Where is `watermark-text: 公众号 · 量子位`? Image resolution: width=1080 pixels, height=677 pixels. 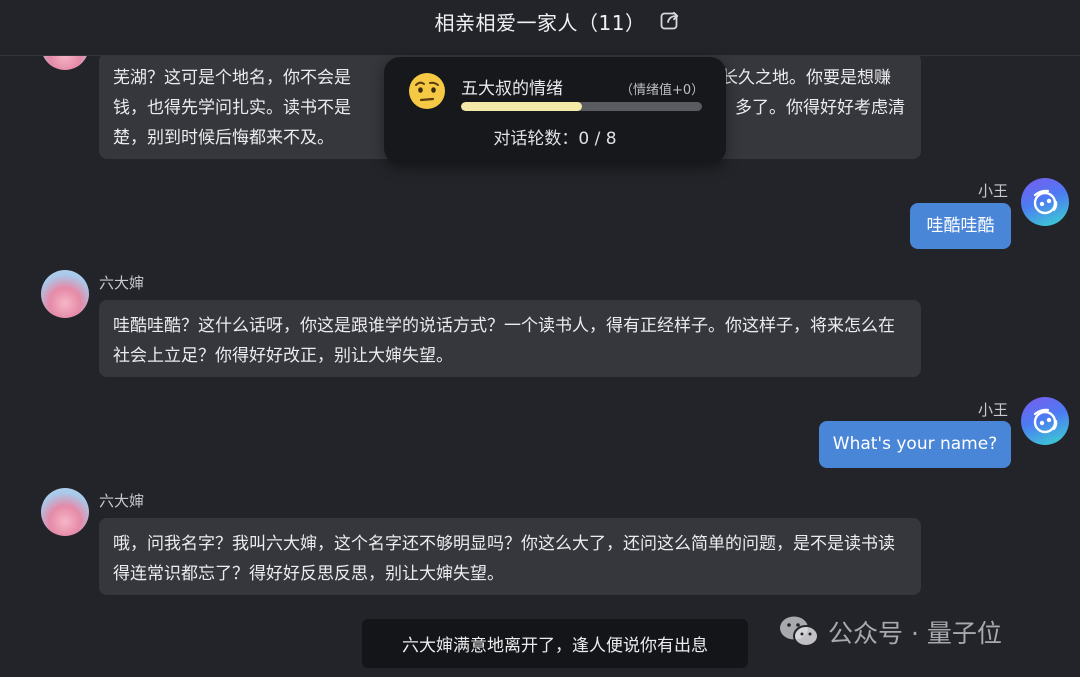
watermark-text: 公众号 · 量子位 is located at coordinates (915, 633).